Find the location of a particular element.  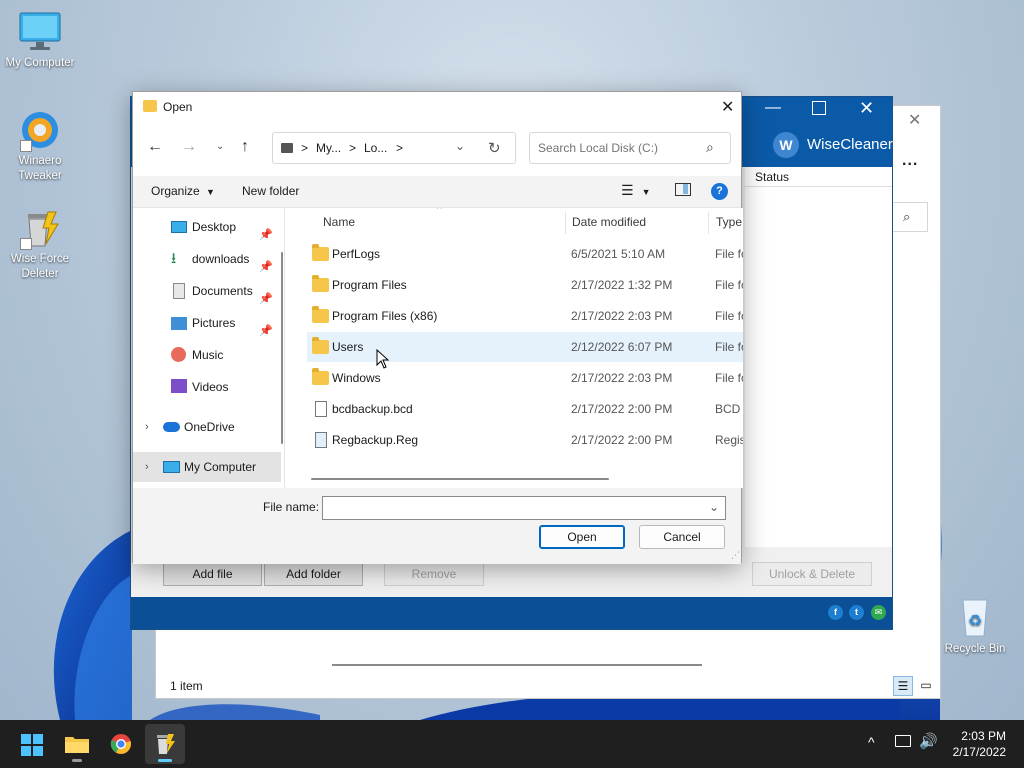

taskbar-wise-force-deleter is located at coordinates (165, 744).